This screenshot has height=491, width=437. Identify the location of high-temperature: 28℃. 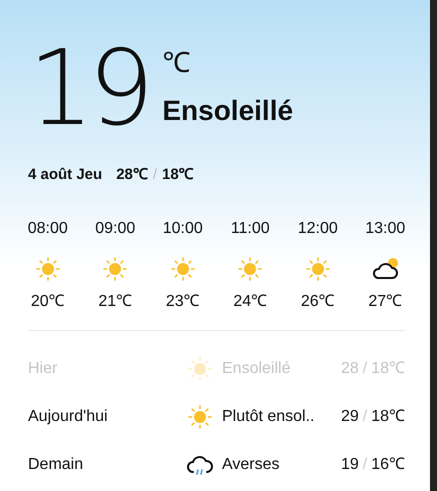
(132, 175).